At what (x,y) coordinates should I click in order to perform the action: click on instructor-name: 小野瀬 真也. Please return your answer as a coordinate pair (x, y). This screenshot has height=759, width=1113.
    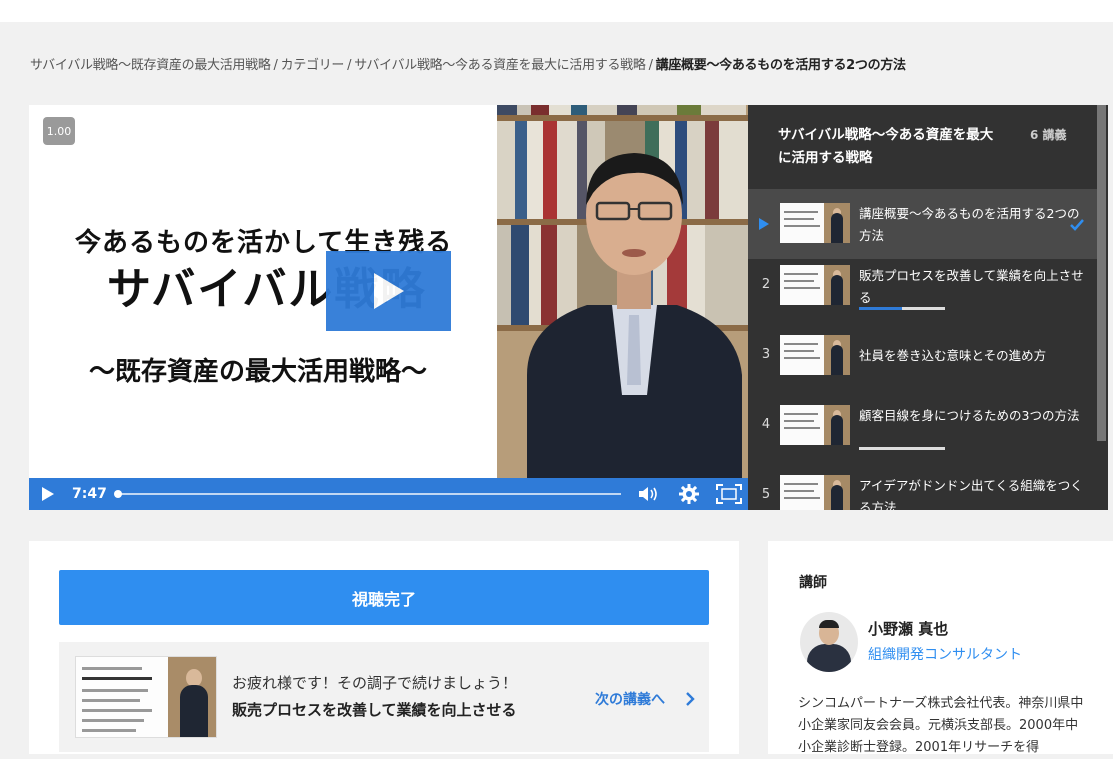
    Looking at the image, I should click on (908, 629).